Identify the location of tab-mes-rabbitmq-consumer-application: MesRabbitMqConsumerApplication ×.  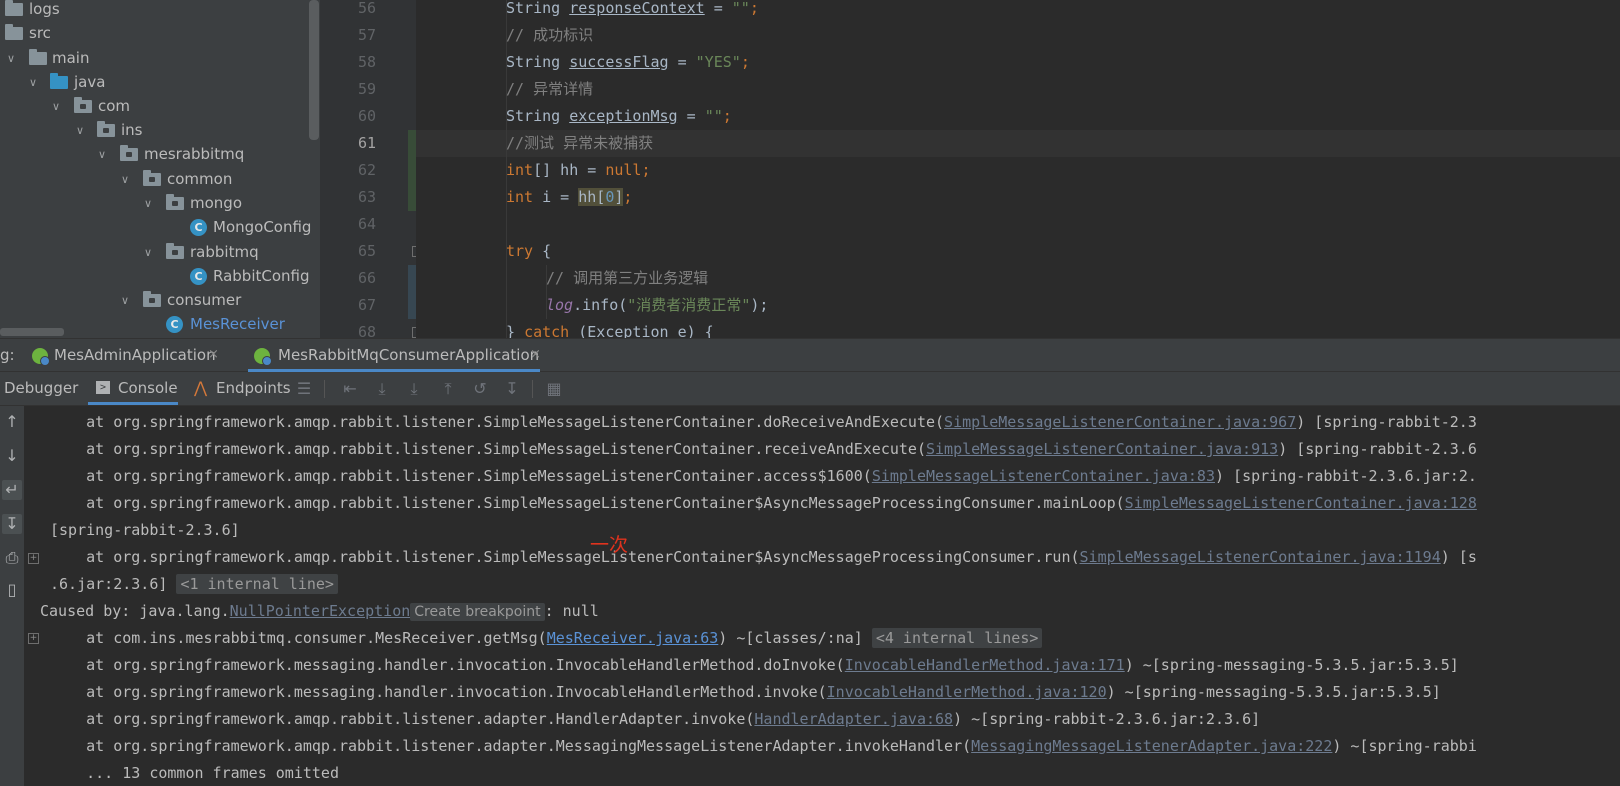
(394, 355).